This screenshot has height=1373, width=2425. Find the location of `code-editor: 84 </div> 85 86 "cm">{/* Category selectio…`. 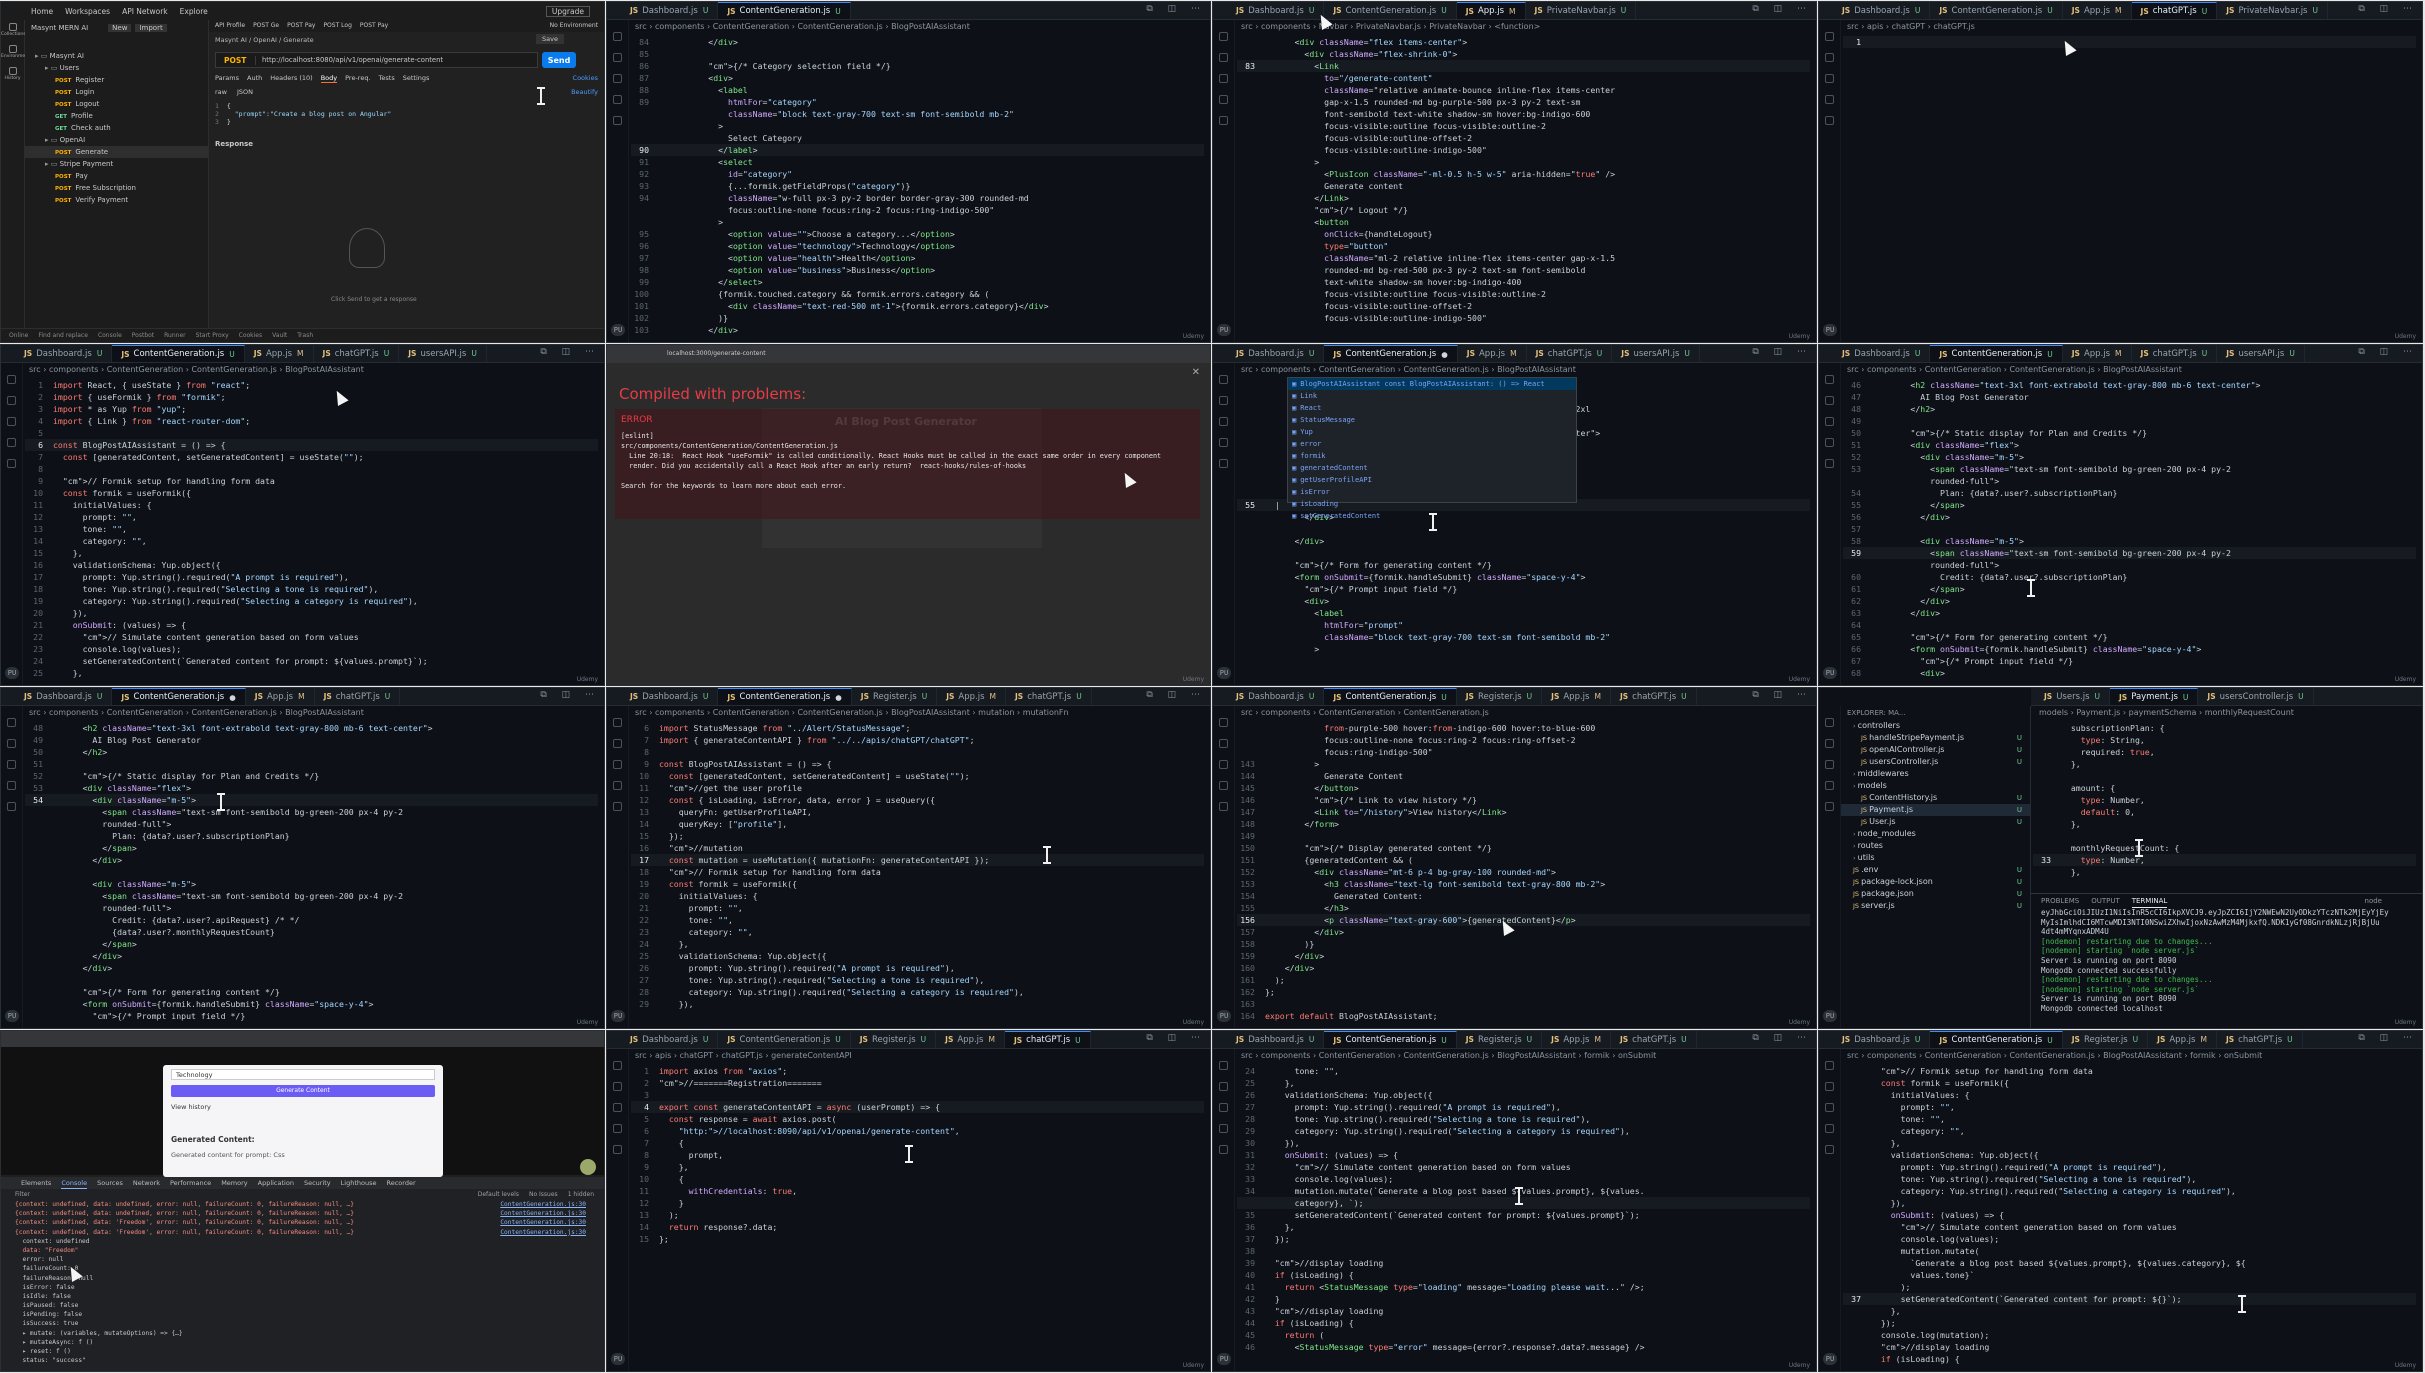

code-editor: 84 </div> 85 86 "cm">{/* Category selectio… is located at coordinates (917, 187).